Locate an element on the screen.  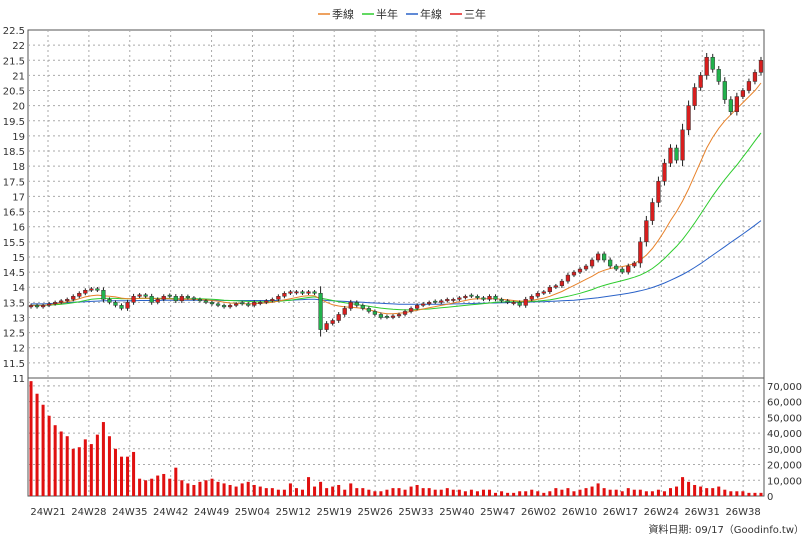
price-tick-label: 19 is located at coordinates (18, 137).